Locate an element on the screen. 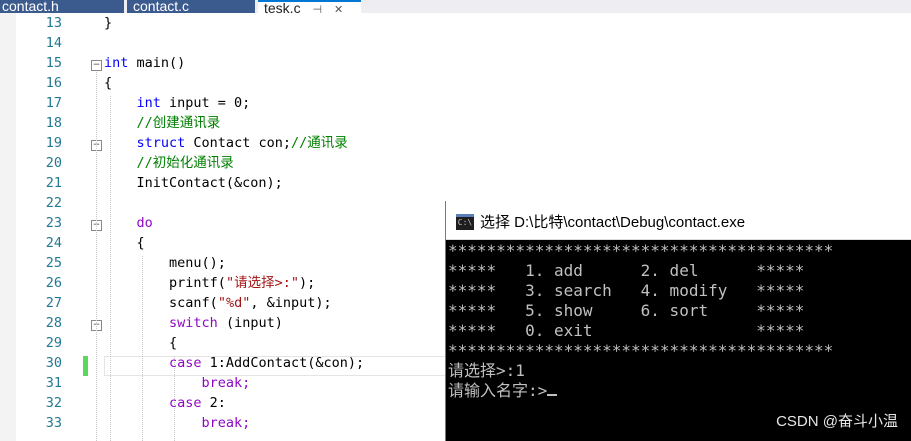 The width and height of the screenshot is (911, 441). code-text: Contact con; is located at coordinates (238, 143).